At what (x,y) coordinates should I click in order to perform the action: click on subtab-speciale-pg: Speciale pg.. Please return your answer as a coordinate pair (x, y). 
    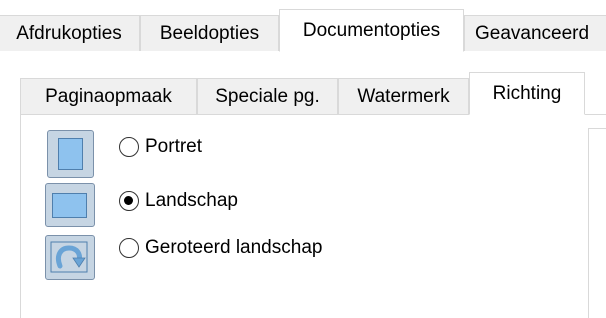
    Looking at the image, I should click on (267, 96).